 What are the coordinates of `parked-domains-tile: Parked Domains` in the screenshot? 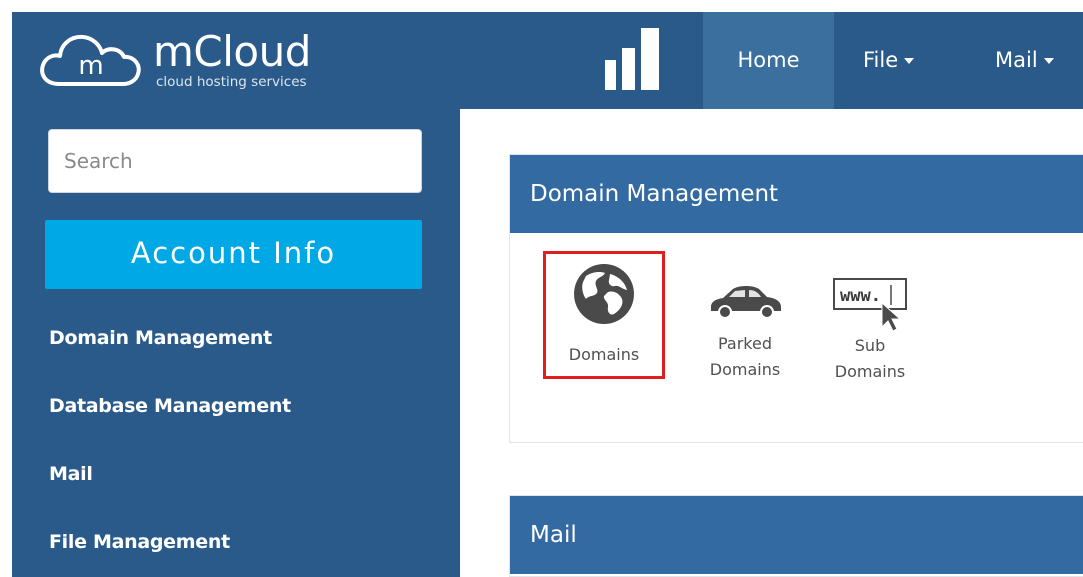 It's located at (745, 317).